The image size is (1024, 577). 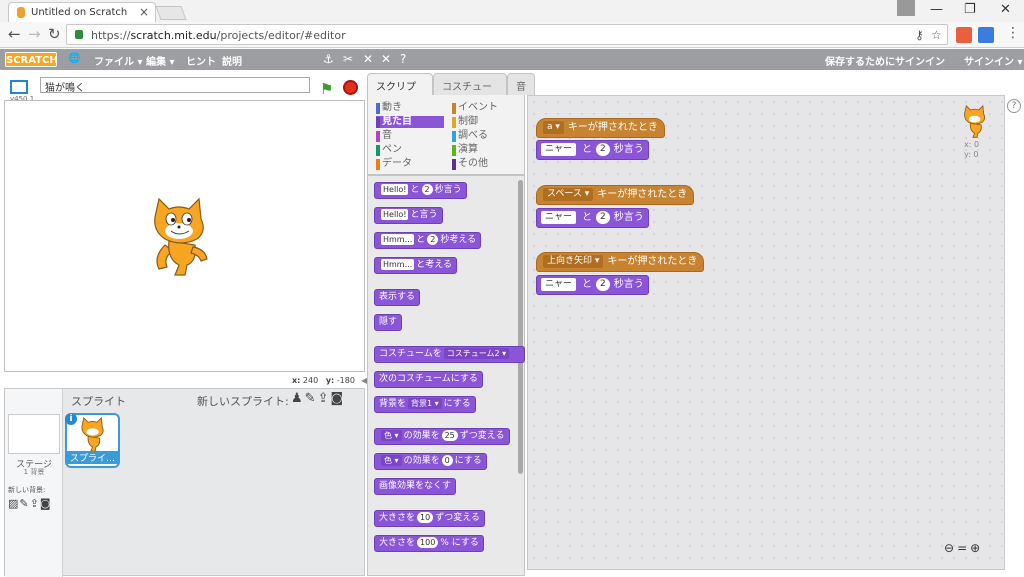 What do you see at coordinates (201, 60) in the screenshot?
I see `menu-tips: ヒント` at bounding box center [201, 60].